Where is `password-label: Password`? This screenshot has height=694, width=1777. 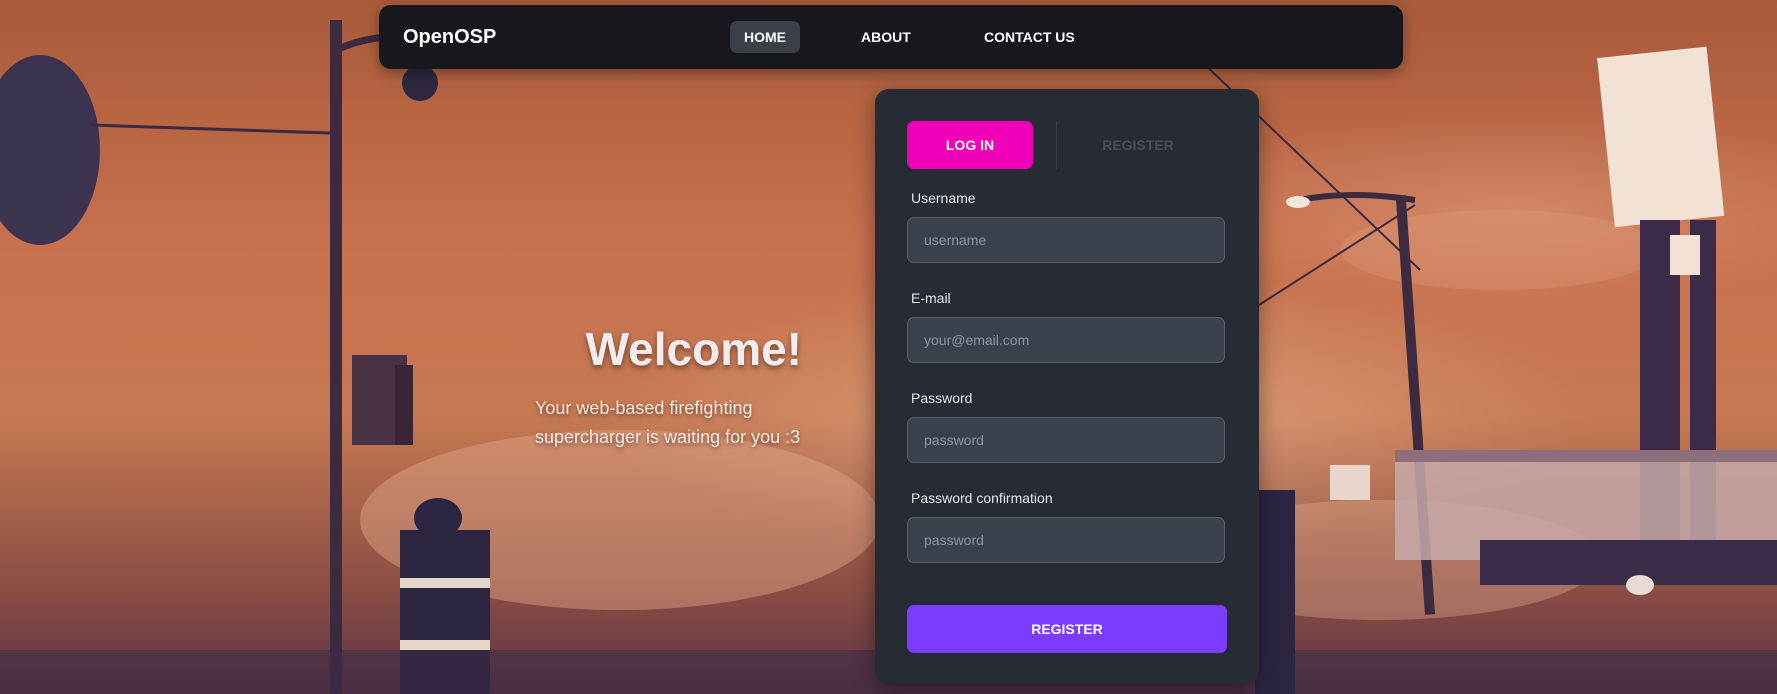
password-label: Password is located at coordinates (942, 398).